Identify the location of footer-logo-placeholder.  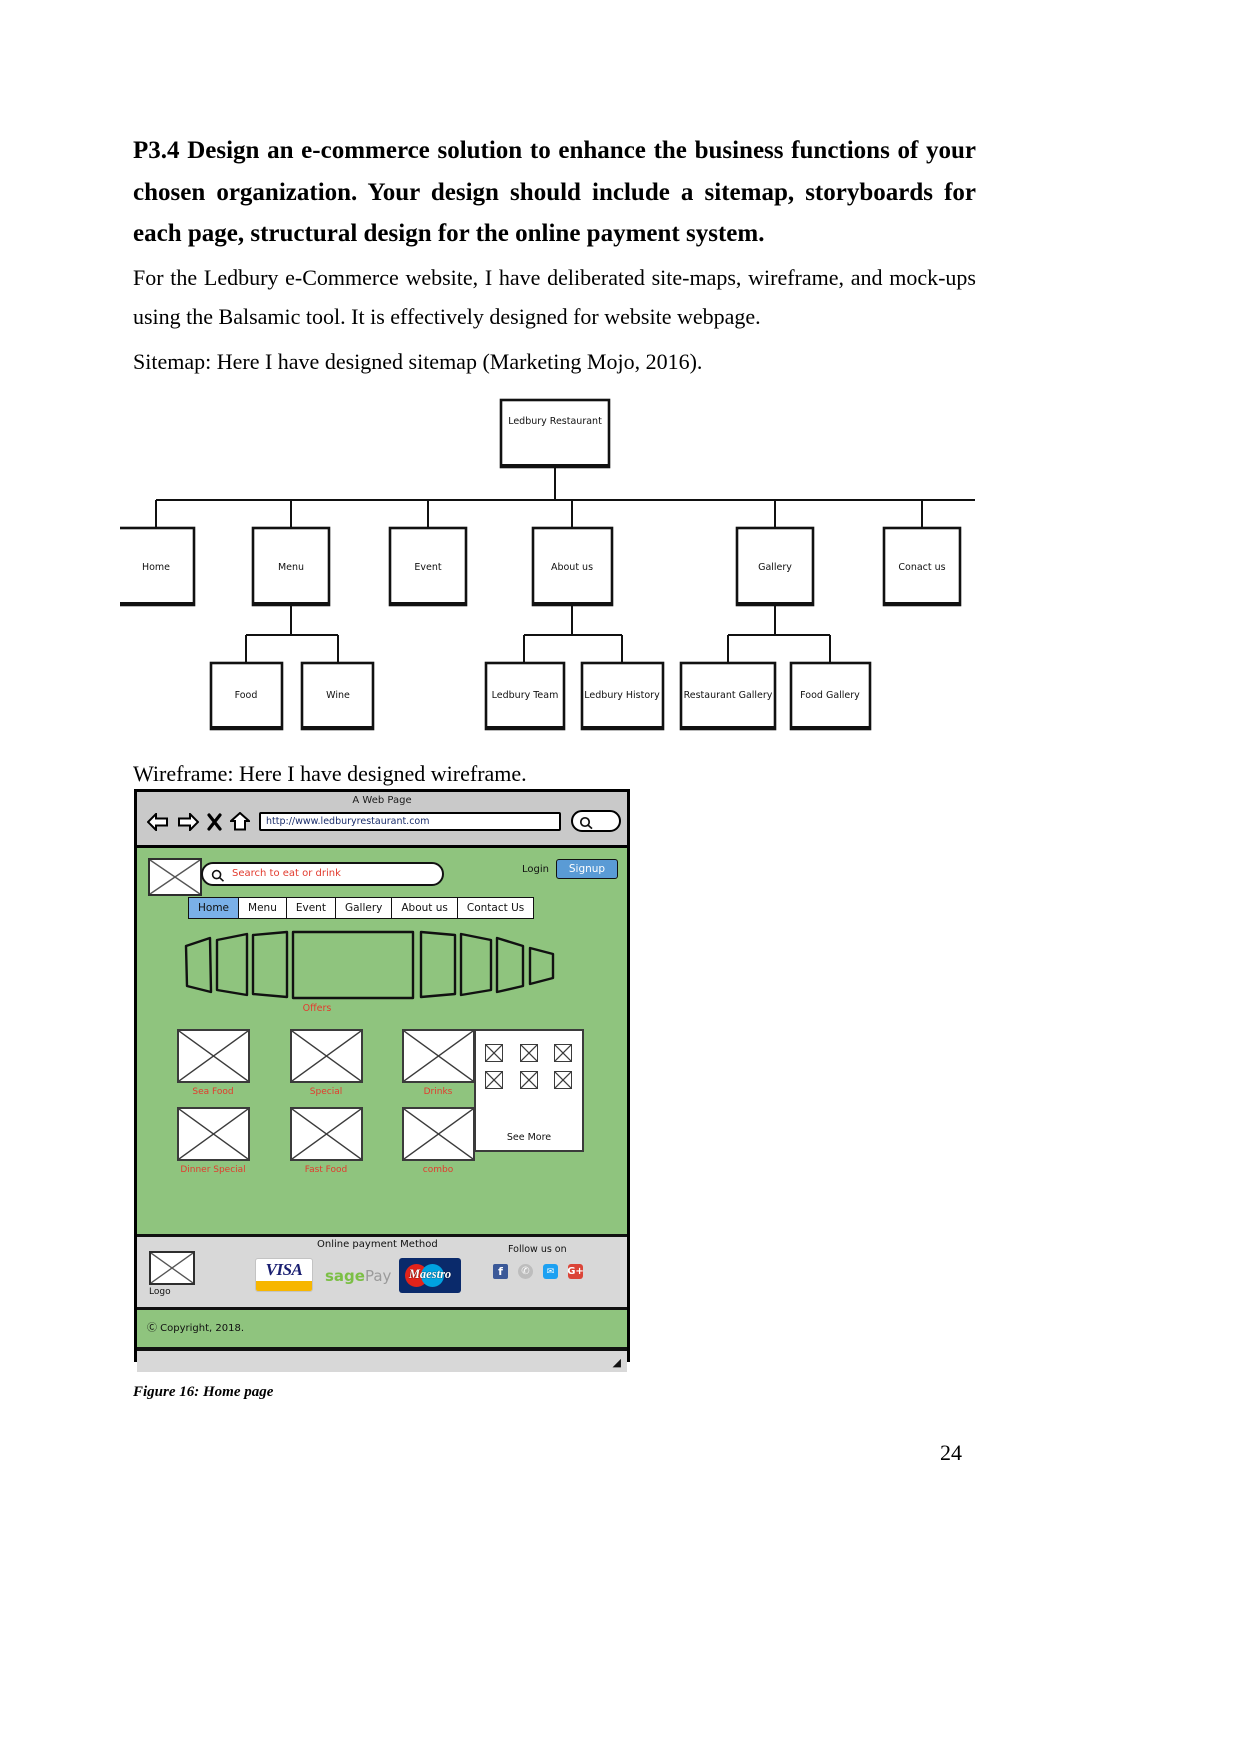
(172, 1268).